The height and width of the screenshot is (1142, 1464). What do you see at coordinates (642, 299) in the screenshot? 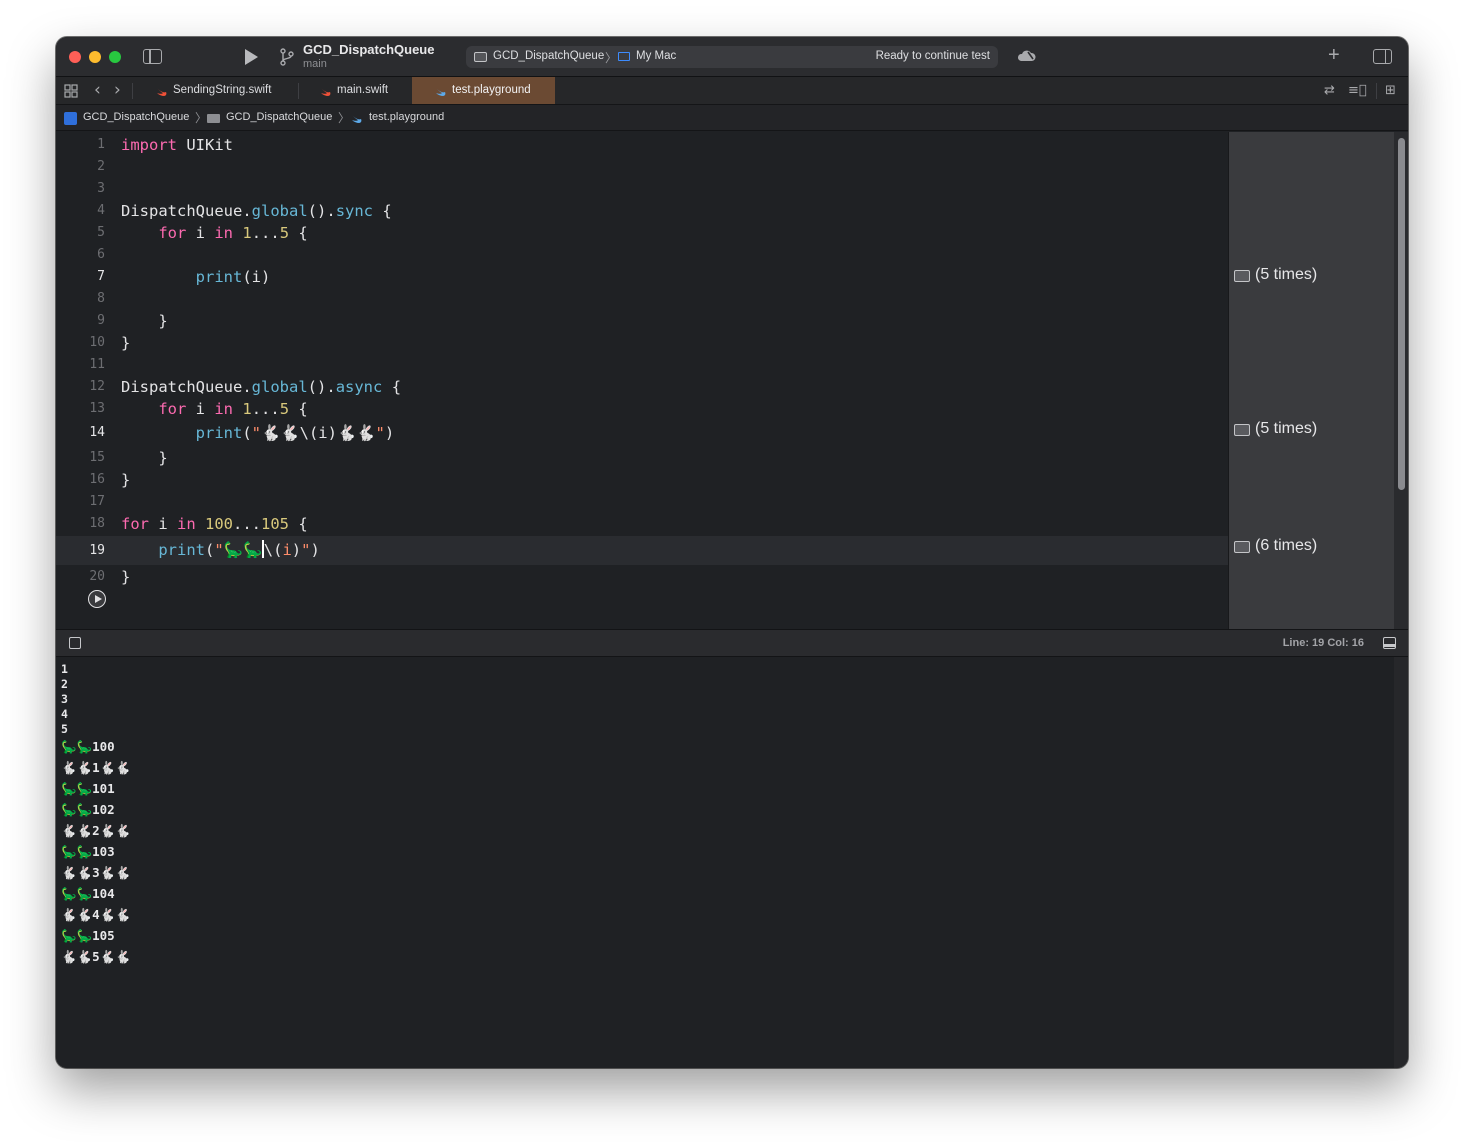
I see `code-line: 8` at bounding box center [642, 299].